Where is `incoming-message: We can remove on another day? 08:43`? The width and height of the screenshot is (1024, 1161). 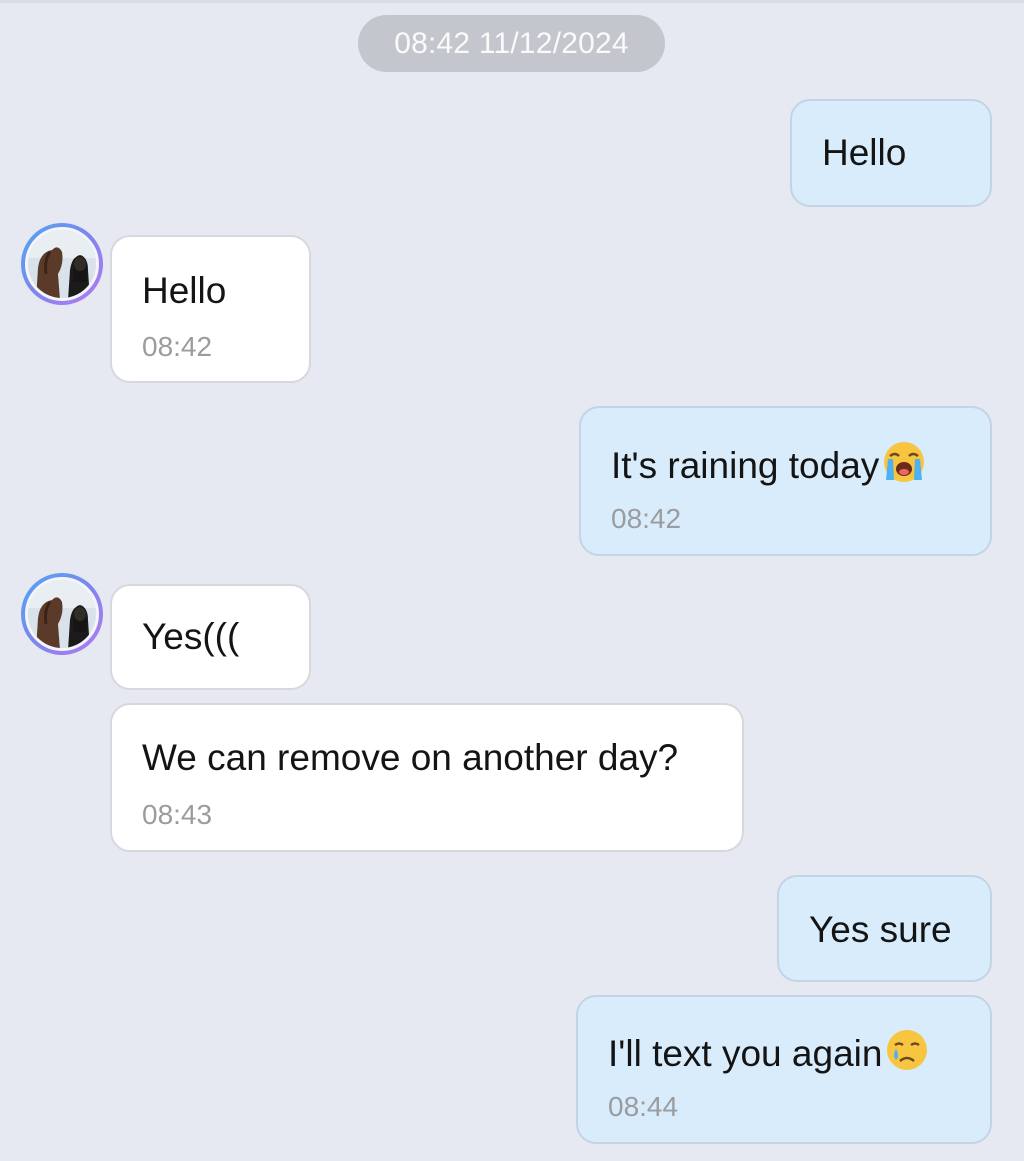 incoming-message: We can remove on another day? 08:43 is located at coordinates (427, 777).